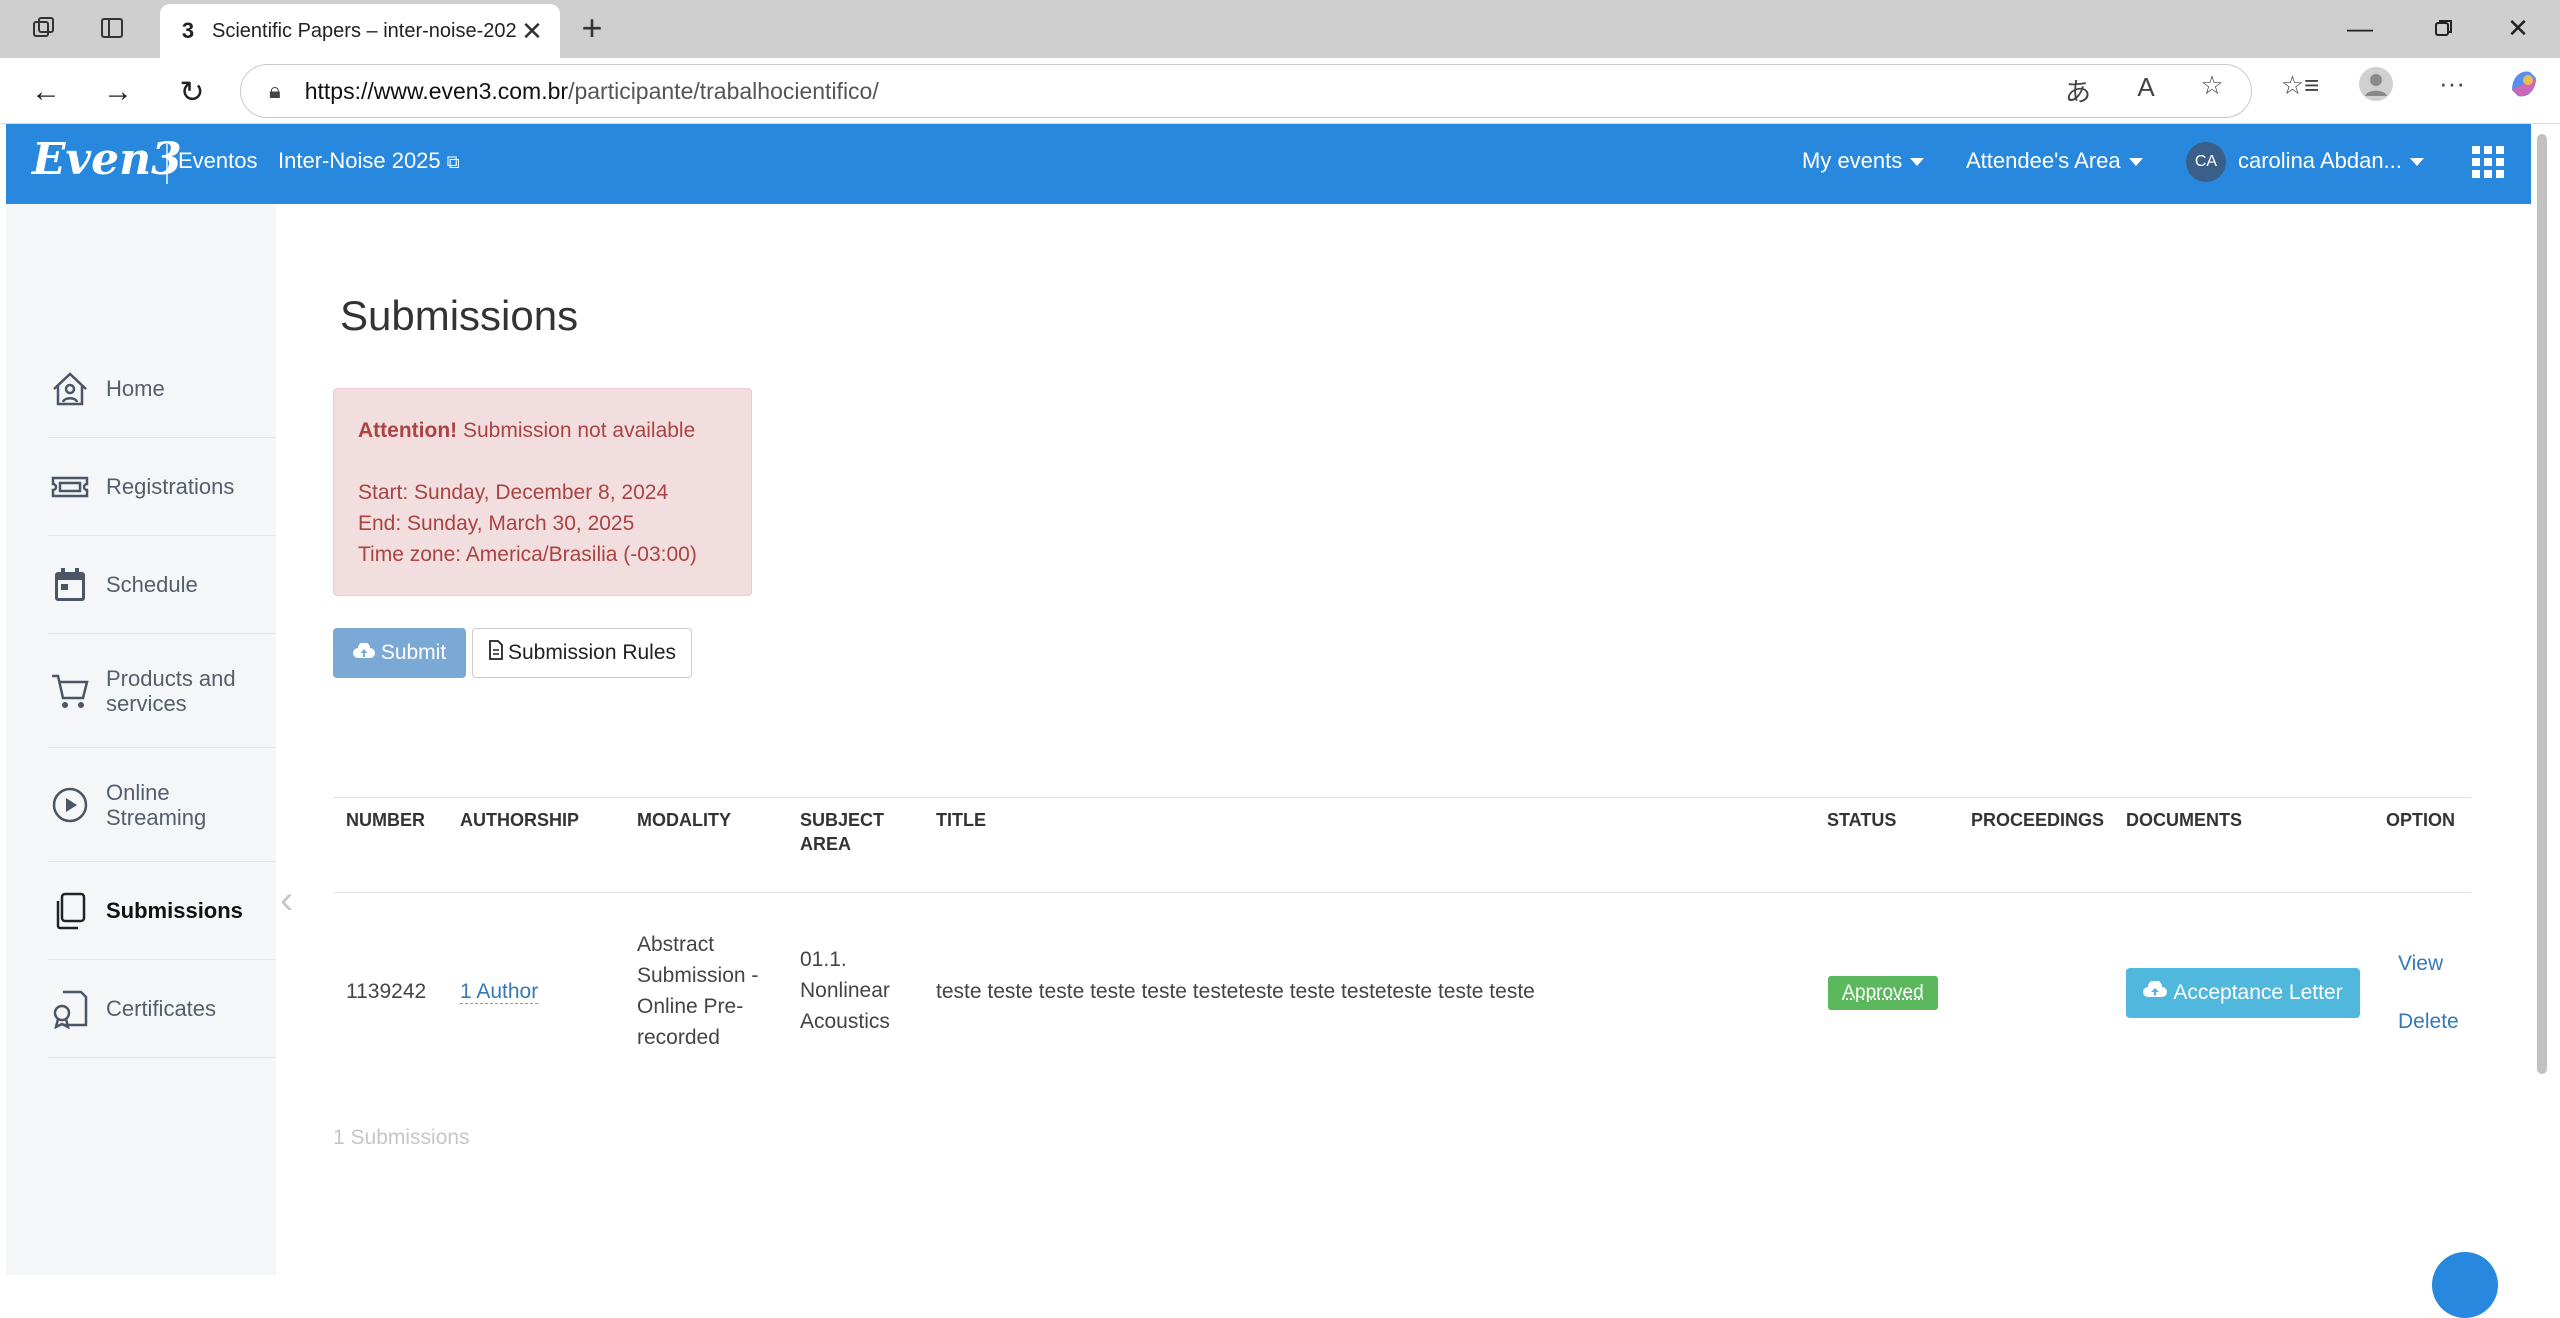  Describe the element at coordinates (527, 554) in the screenshot. I see `alert-timezone: Time zone: America/Brasilia (-03:00)` at that location.